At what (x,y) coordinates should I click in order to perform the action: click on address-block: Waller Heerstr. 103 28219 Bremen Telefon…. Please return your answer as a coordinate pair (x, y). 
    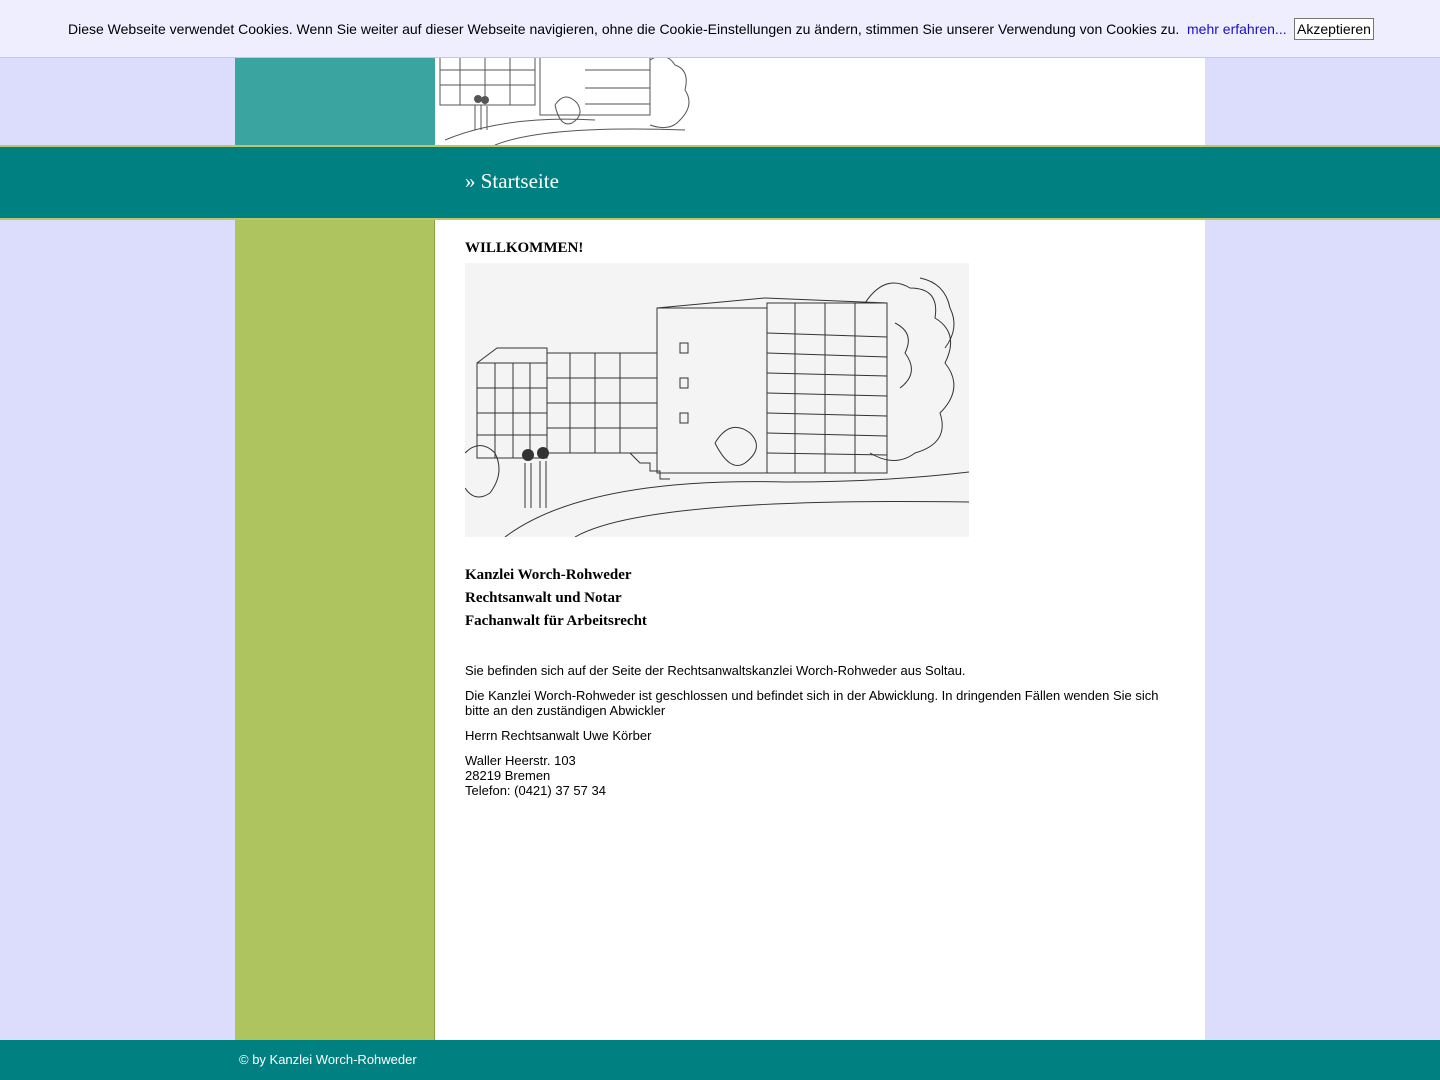
    Looking at the image, I should click on (825, 775).